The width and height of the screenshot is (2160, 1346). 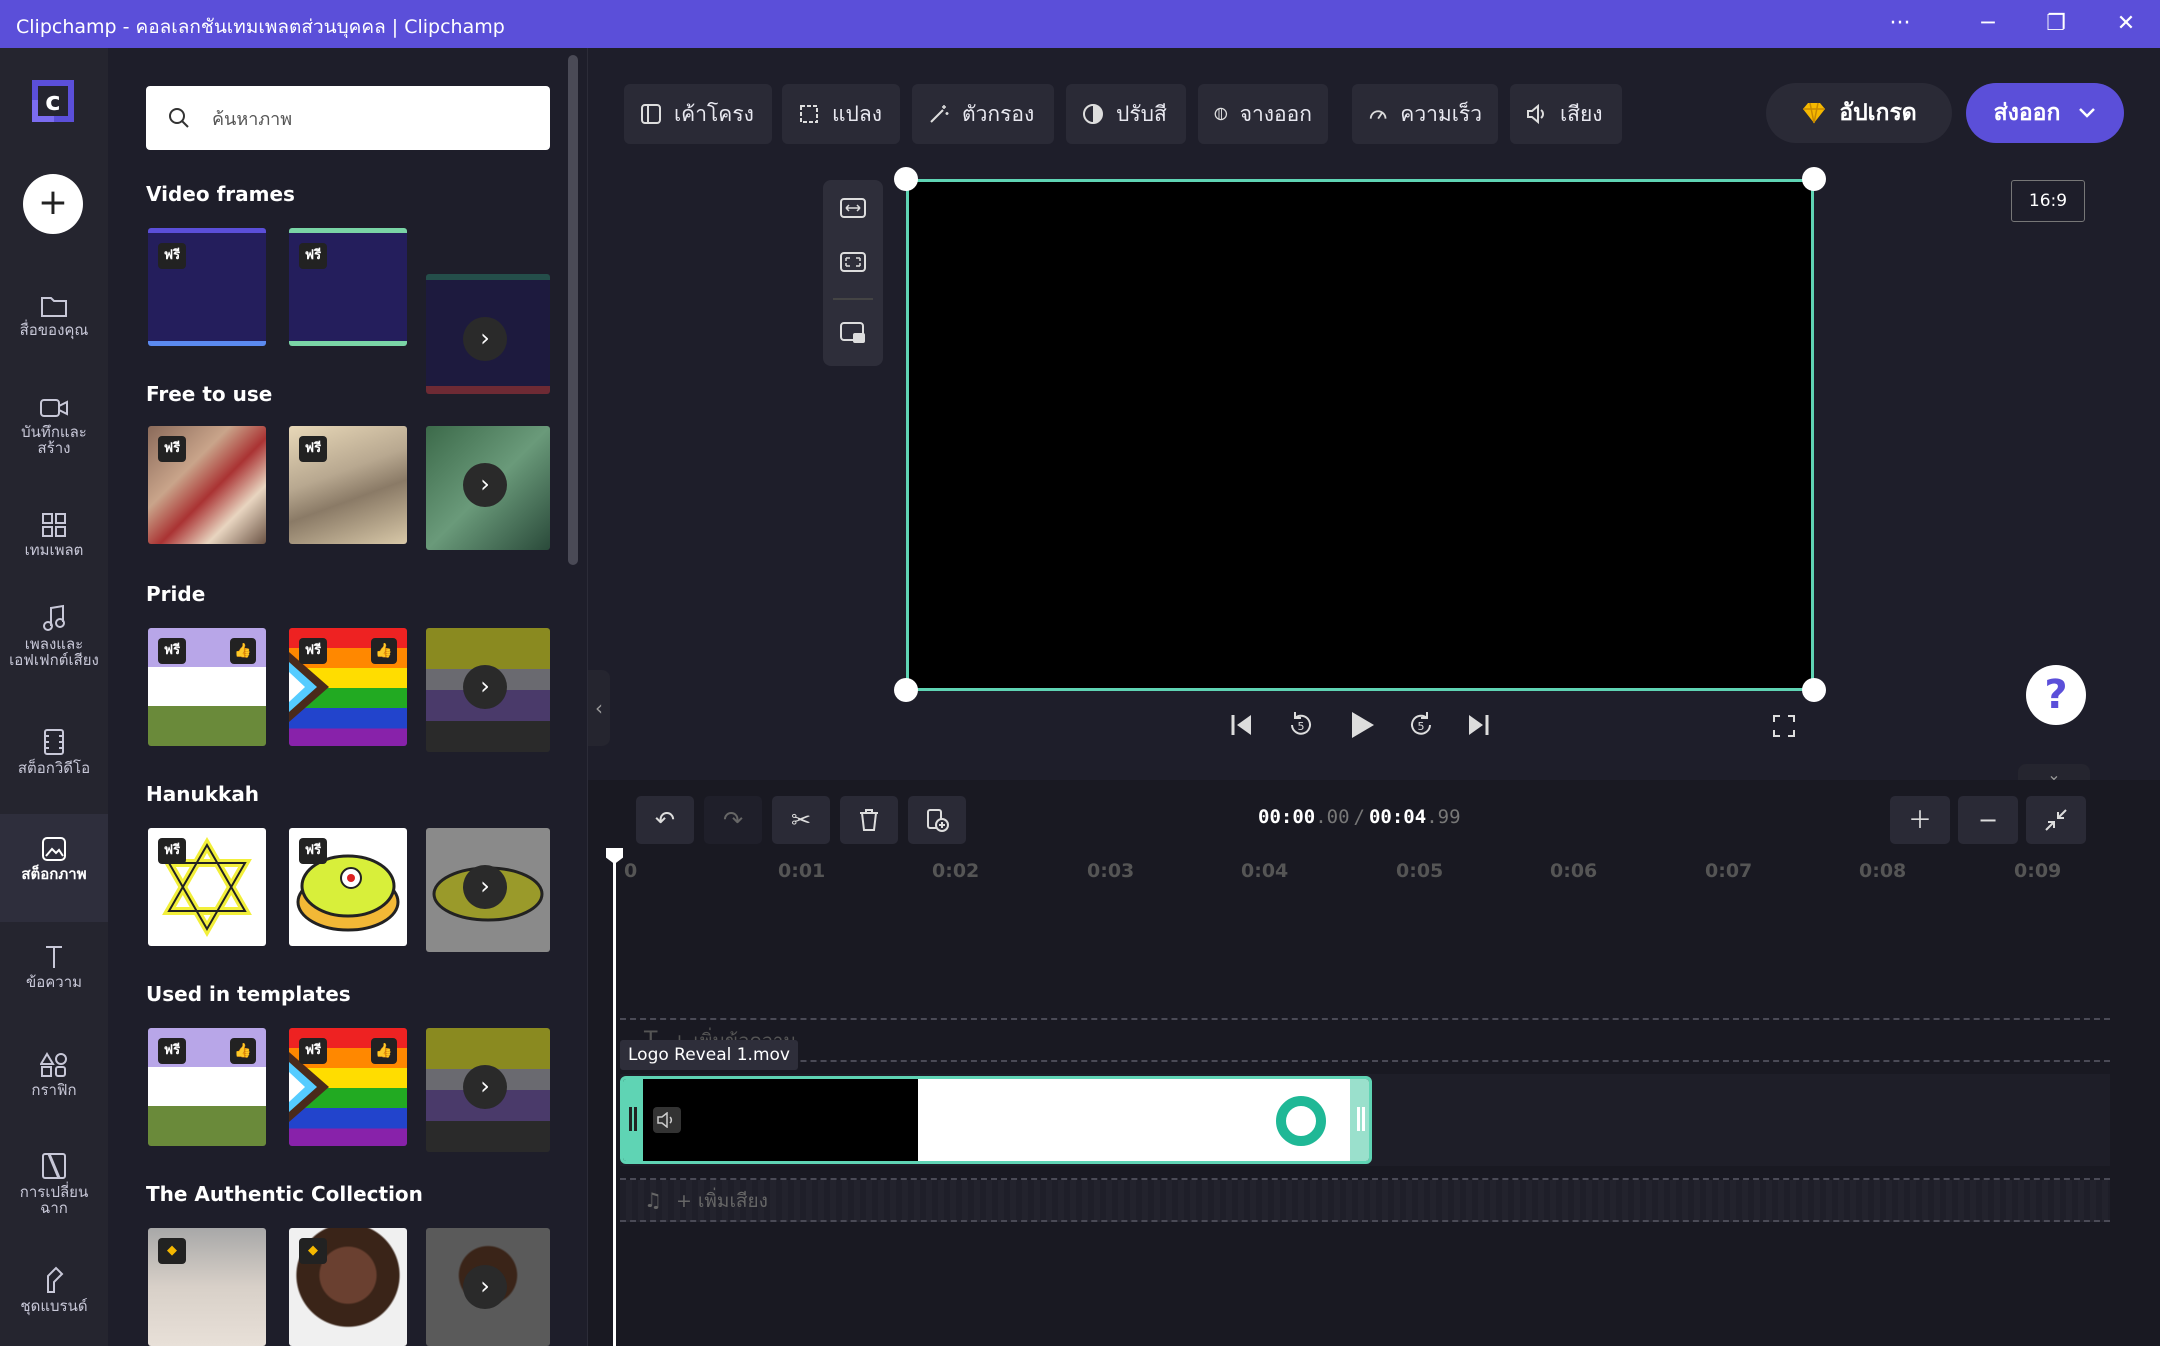 I want to click on create-button: +, so click(x=53, y=204).